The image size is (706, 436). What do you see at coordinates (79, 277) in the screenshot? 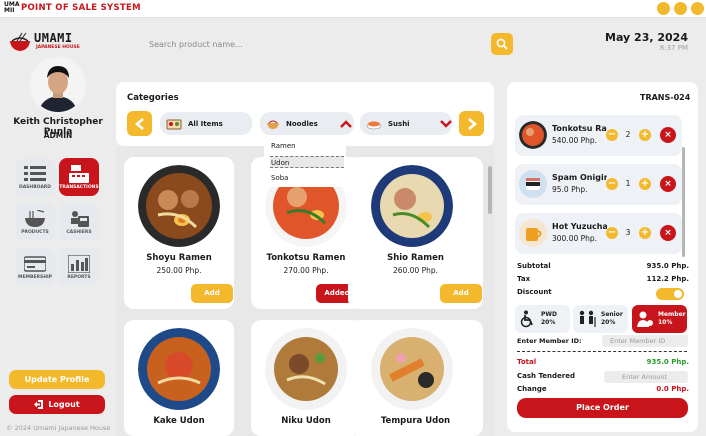
I see `nav-reports-label: REPORTS` at bounding box center [79, 277].